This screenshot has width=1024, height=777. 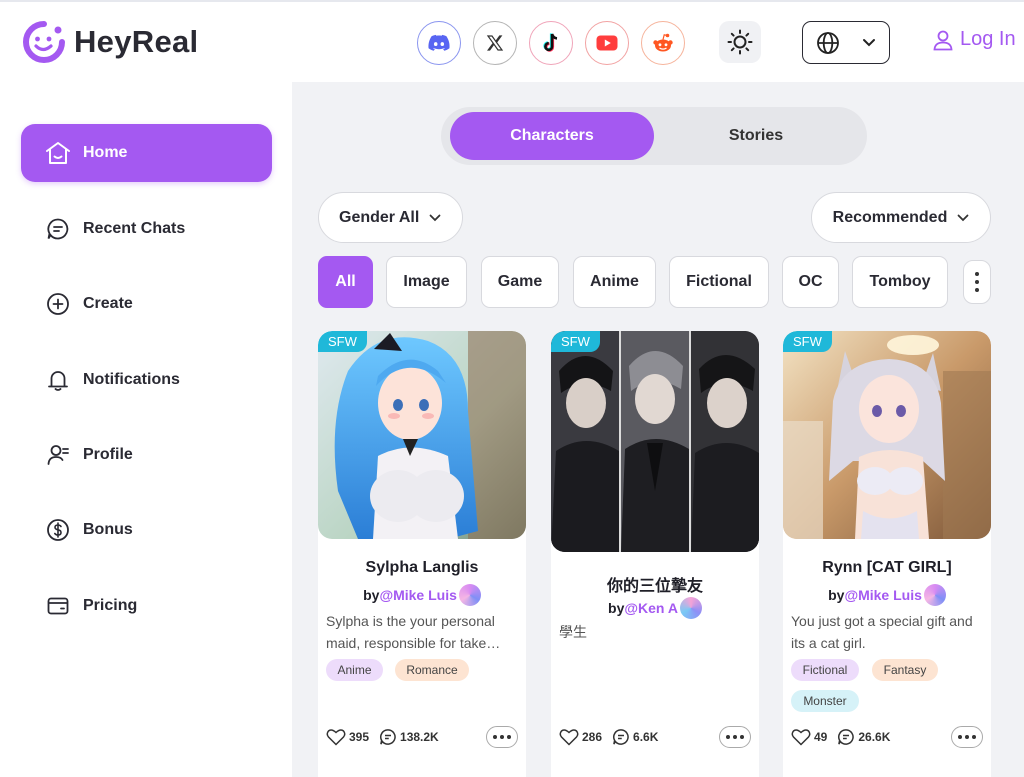 What do you see at coordinates (58, 153) in the screenshot?
I see `home-icon` at bounding box center [58, 153].